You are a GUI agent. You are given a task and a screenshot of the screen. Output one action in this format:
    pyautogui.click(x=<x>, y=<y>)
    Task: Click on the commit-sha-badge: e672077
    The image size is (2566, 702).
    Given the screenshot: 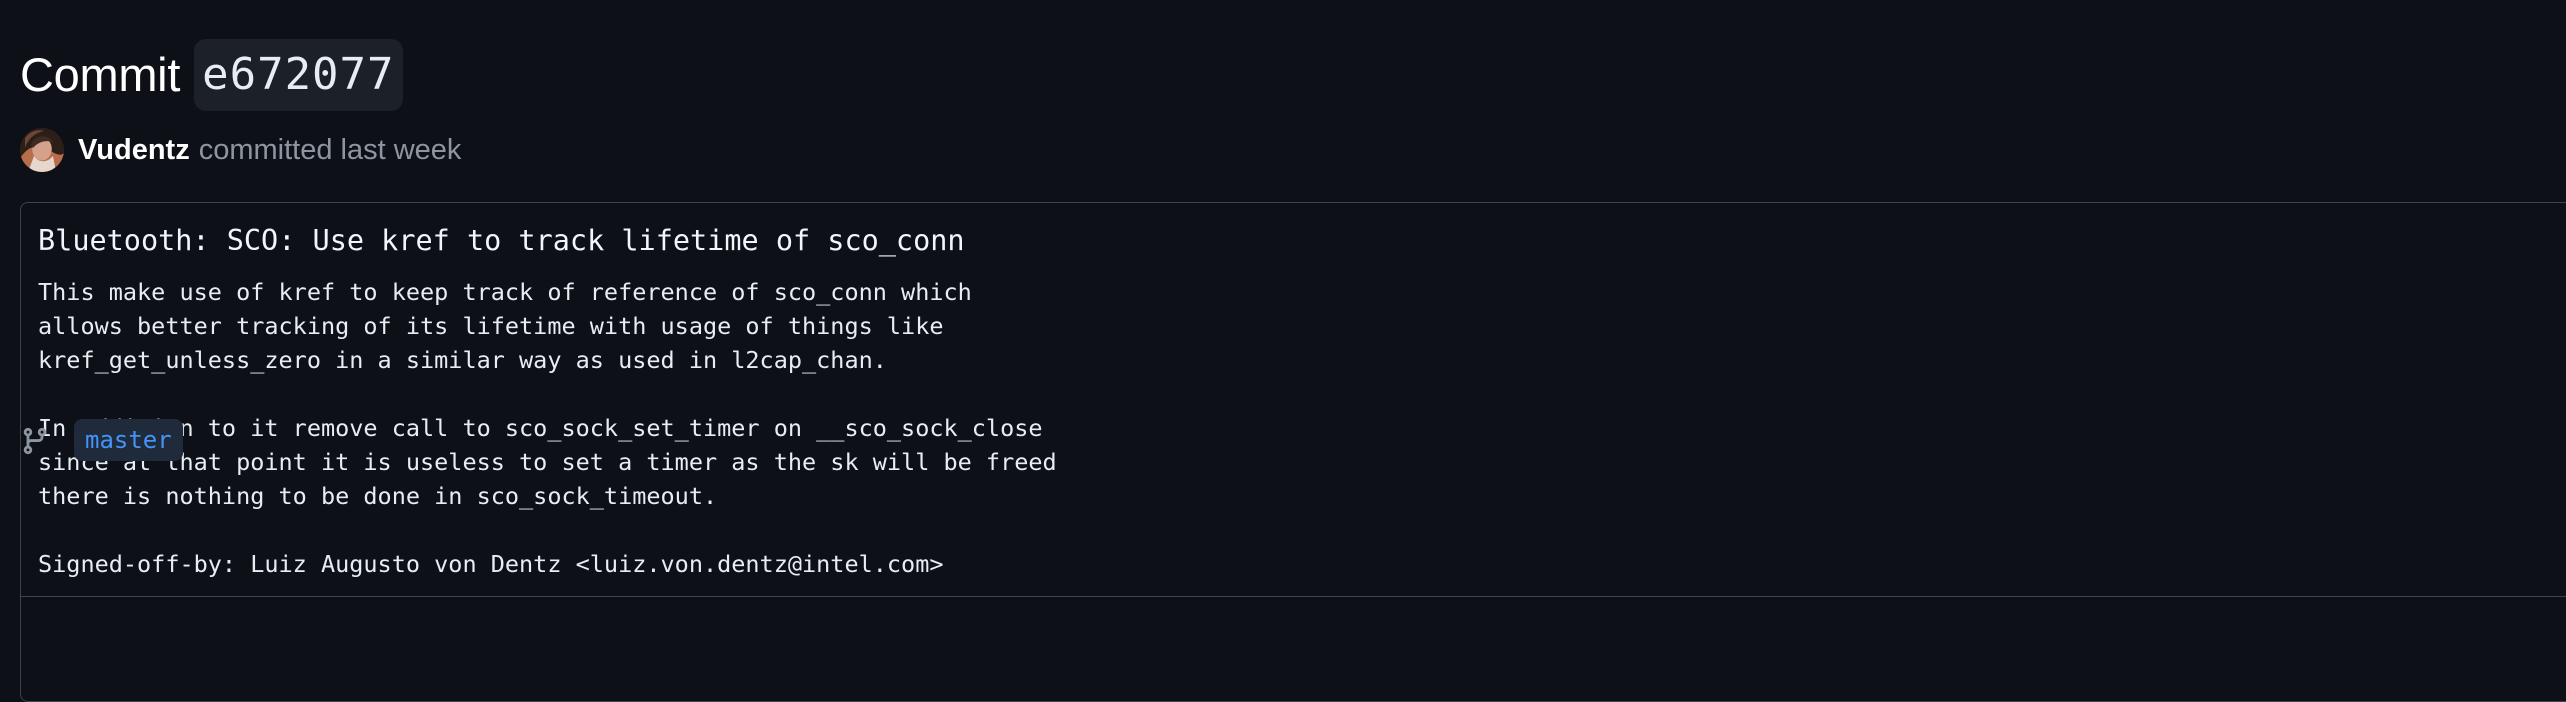 What is the action you would take?
    pyautogui.click(x=298, y=75)
    